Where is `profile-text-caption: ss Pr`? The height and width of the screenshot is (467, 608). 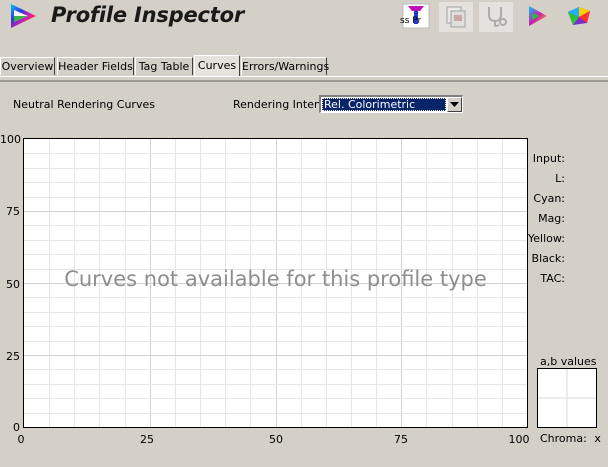
profile-text-caption: ss Pr is located at coordinates (411, 21).